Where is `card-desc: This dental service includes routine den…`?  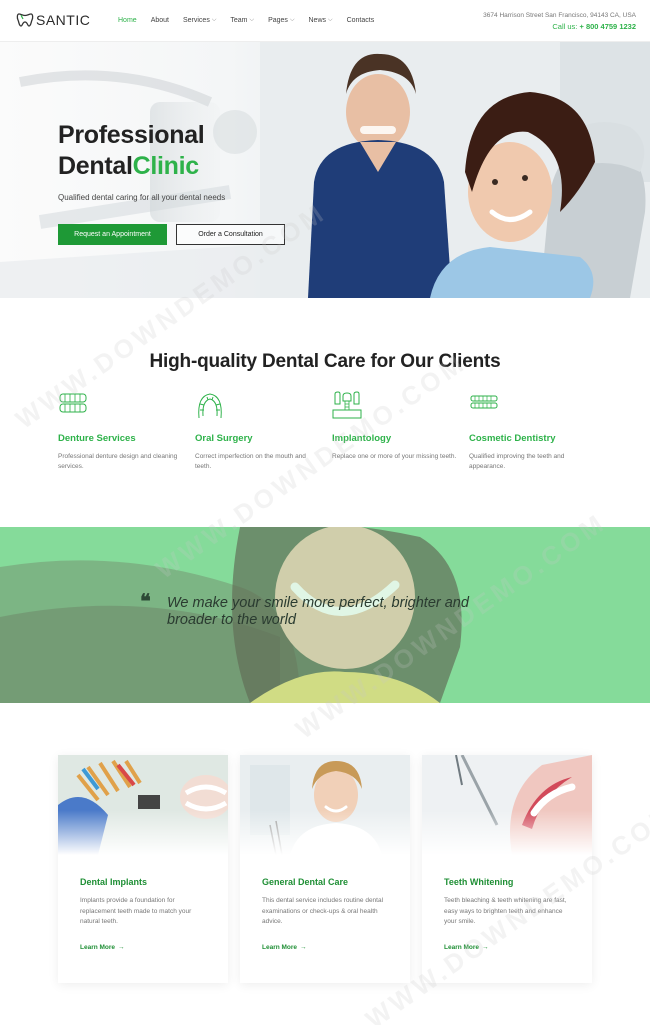 card-desc: This dental service includes routine den… is located at coordinates (323, 911).